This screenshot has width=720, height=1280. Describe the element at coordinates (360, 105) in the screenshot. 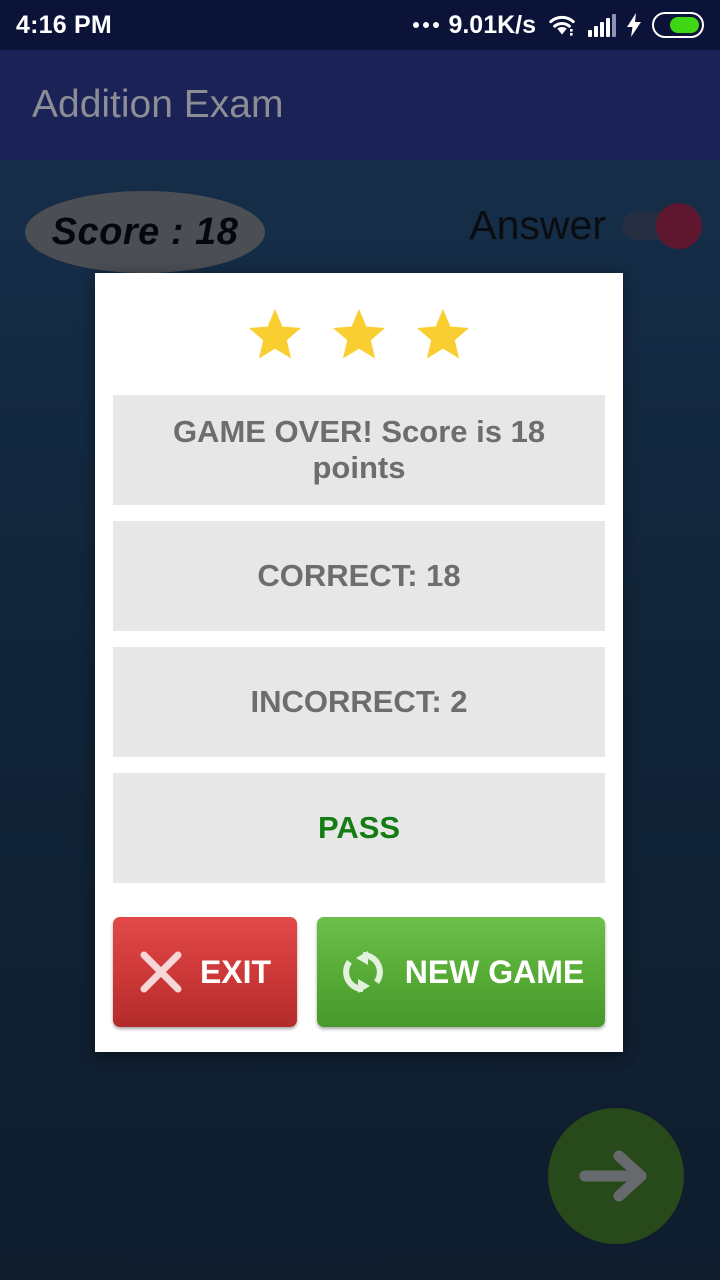

I see `app-bar: Addition Exam` at that location.